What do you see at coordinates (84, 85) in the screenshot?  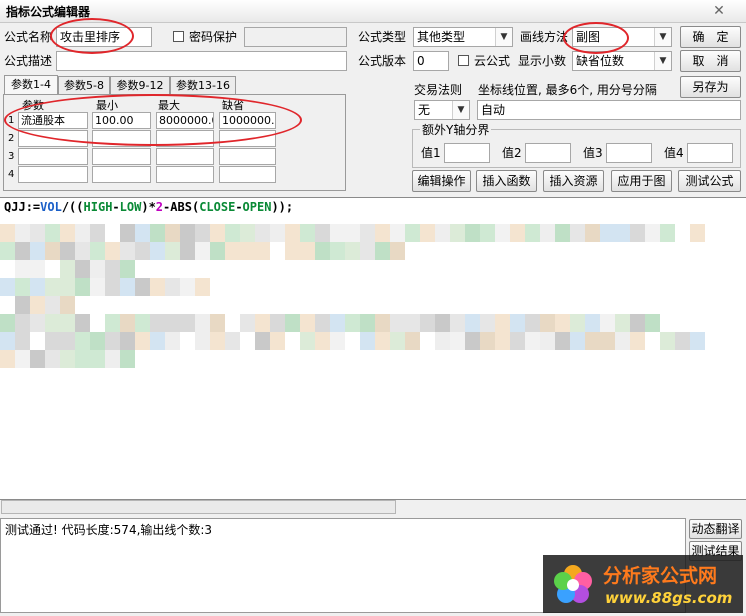 I see `tab-params-5-8: 参数5-8` at bounding box center [84, 85].